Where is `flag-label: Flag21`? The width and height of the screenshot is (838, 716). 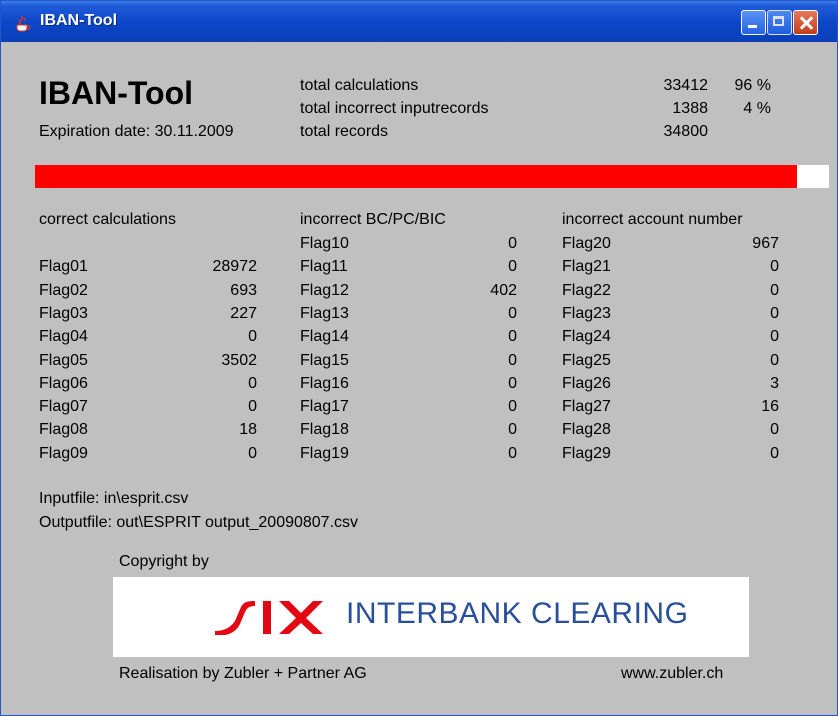
flag-label: Flag21 is located at coordinates (586, 266).